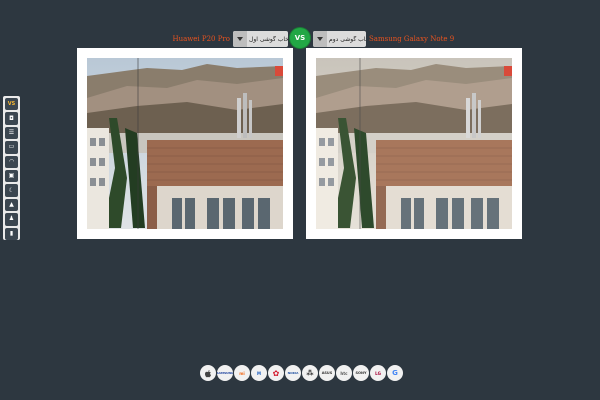  I want to click on camera-icon: ◘, so click(11, 118).